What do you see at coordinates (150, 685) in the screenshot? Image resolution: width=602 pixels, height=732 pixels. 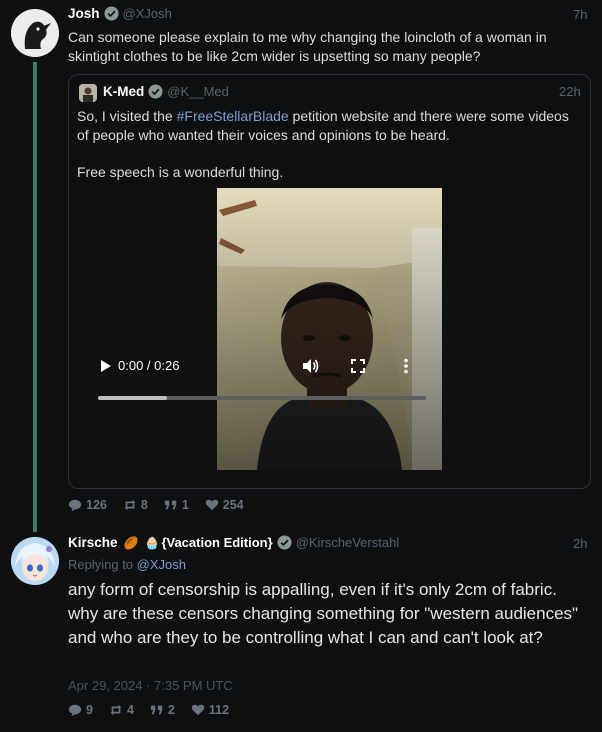 I see `reply-date: Apr 29, 2024 · 7:35 PM UTC` at bounding box center [150, 685].